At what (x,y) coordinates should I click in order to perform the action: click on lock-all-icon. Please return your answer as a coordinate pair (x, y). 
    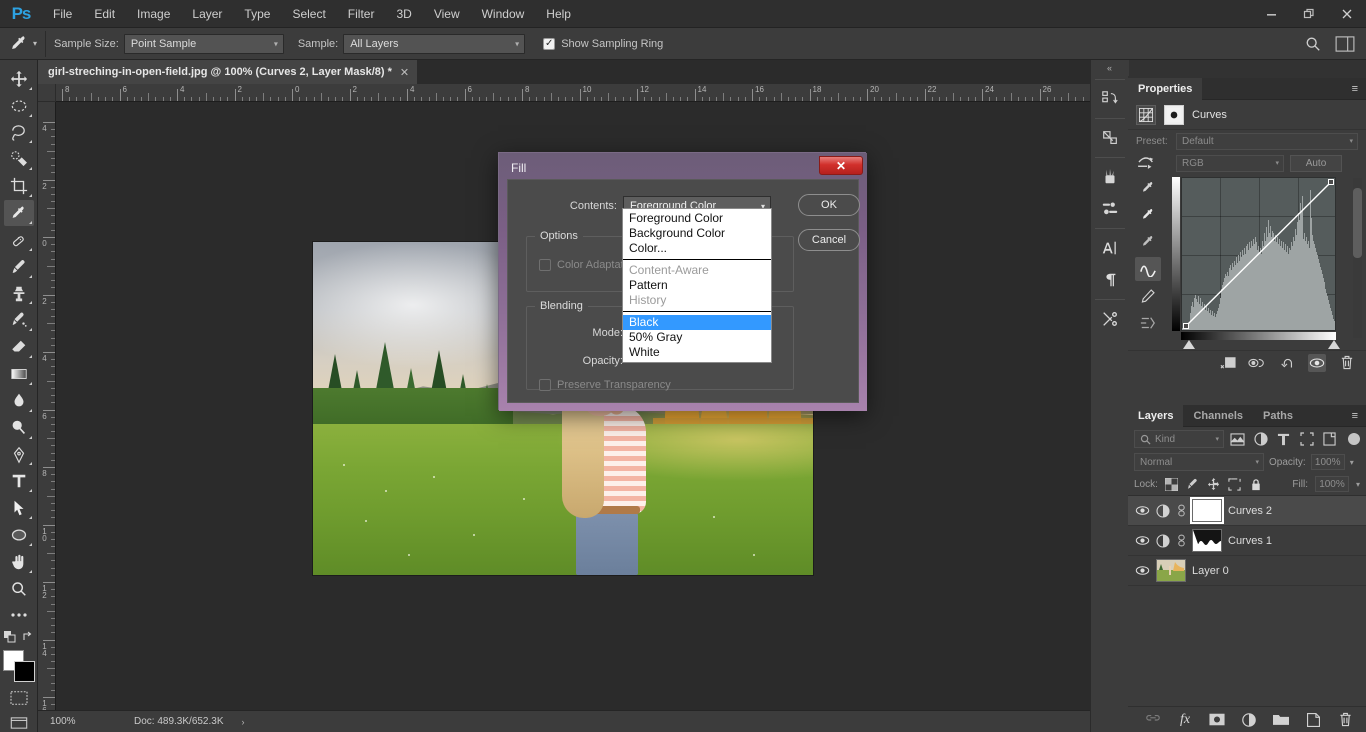
    Looking at the image, I should click on (1256, 484).